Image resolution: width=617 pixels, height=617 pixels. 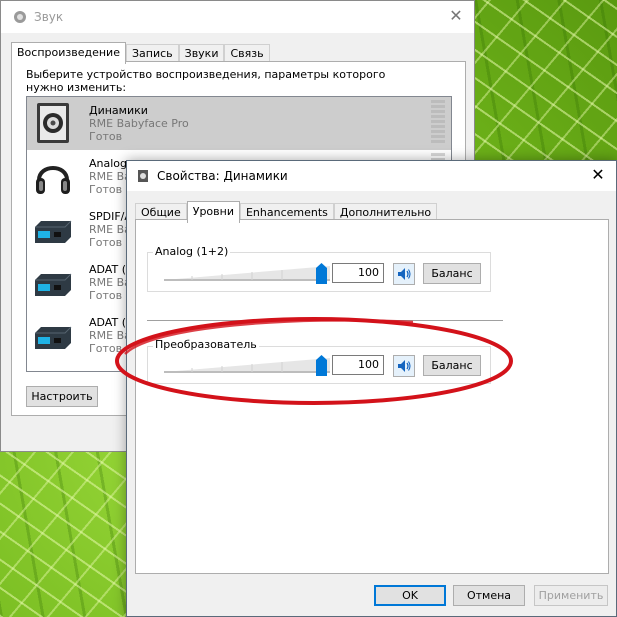 I want to click on configure-button: Настроить, so click(x=62, y=396).